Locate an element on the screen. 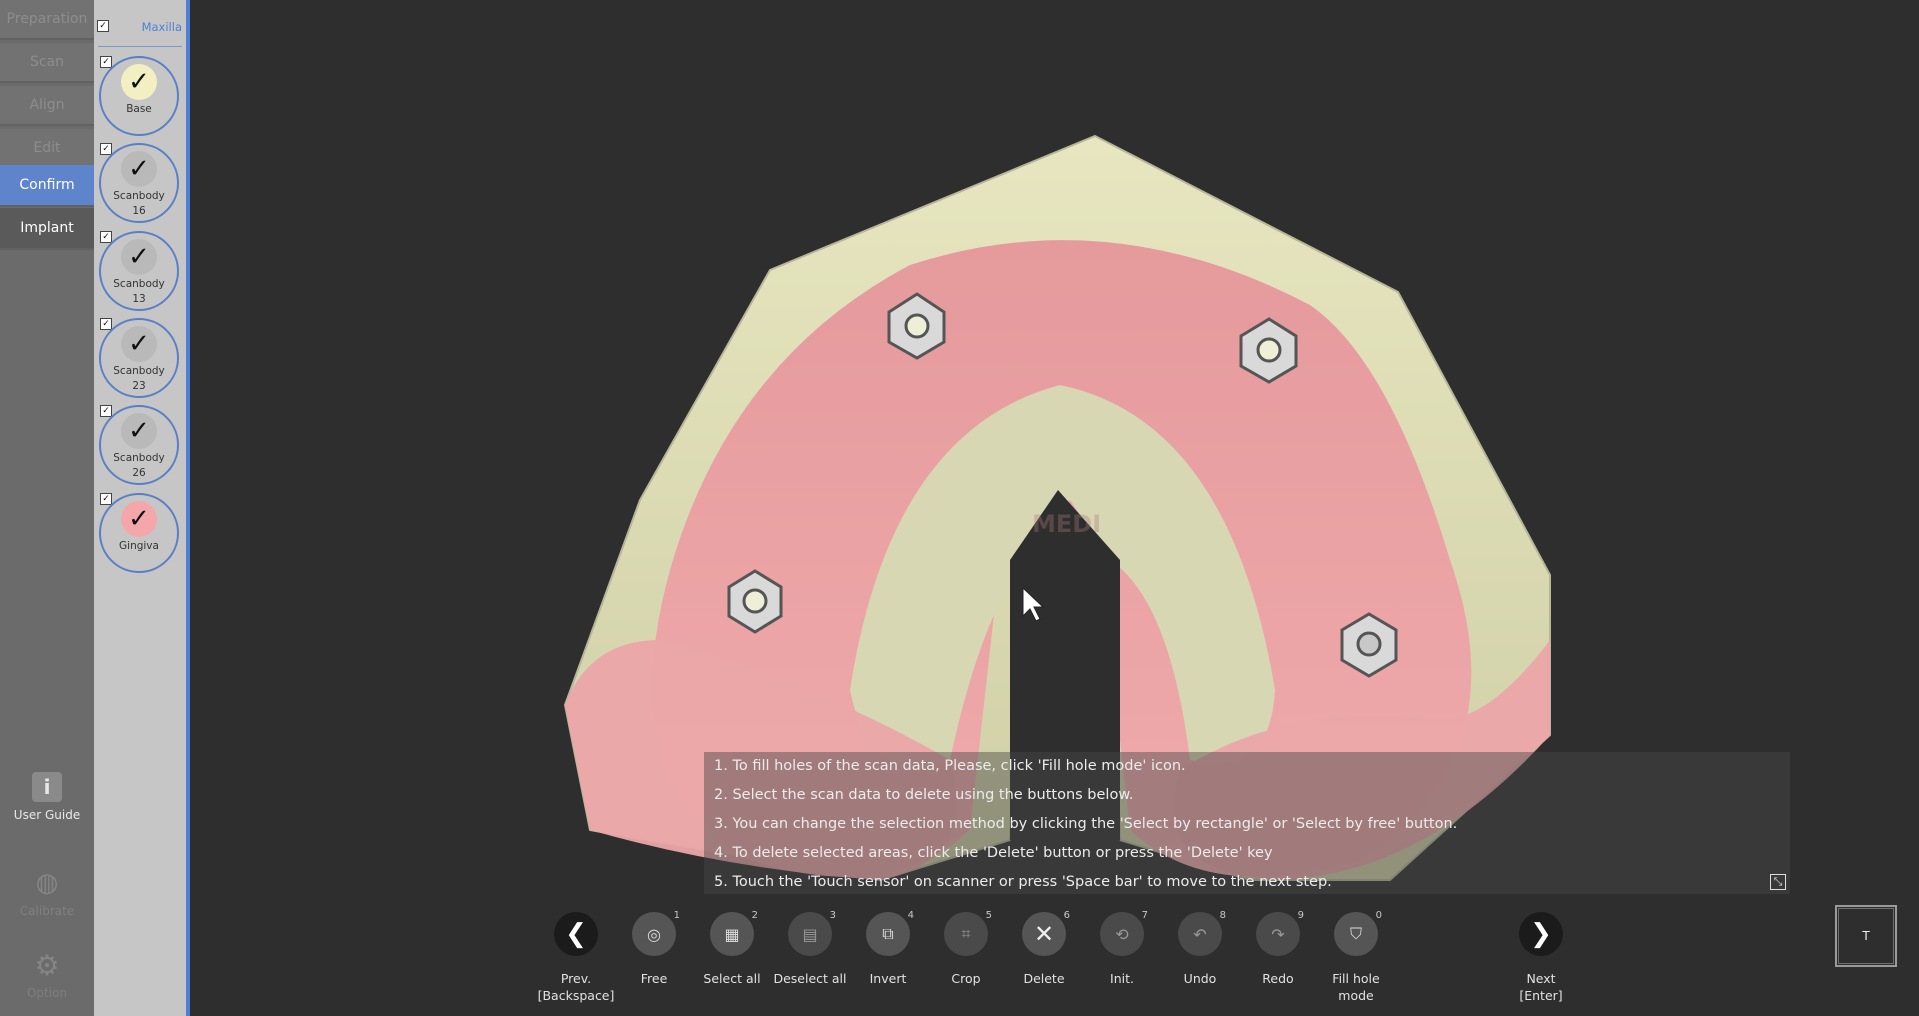 This screenshot has width=1919, height=1016. tool-free-button: ◎ 1 Free is located at coordinates (654, 948).